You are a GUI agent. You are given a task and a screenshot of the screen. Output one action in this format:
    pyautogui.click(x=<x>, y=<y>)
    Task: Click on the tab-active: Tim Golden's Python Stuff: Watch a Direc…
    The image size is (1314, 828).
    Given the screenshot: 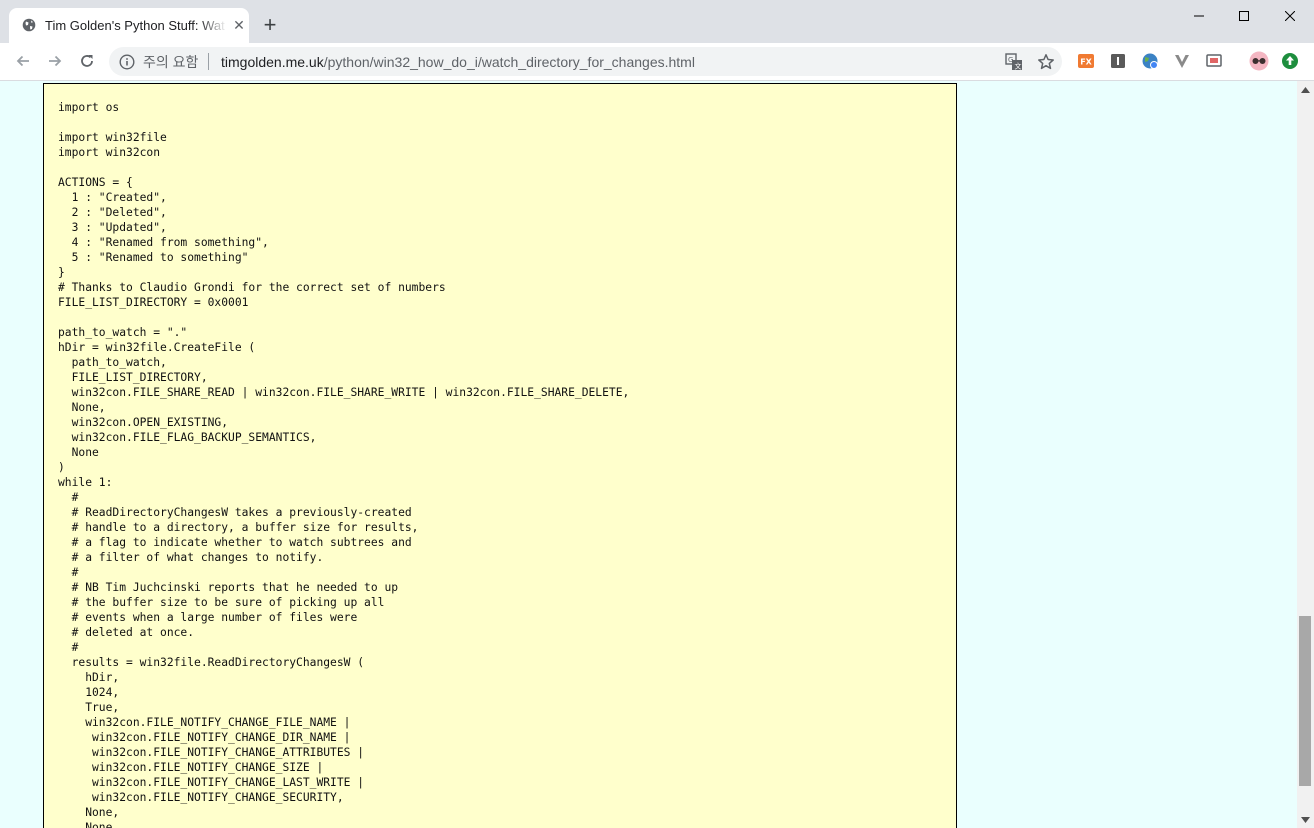 What is the action you would take?
    pyautogui.click(x=129, y=25)
    